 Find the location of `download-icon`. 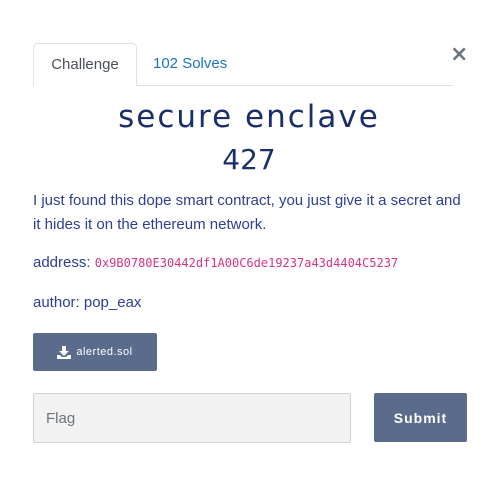

download-icon is located at coordinates (64, 352).